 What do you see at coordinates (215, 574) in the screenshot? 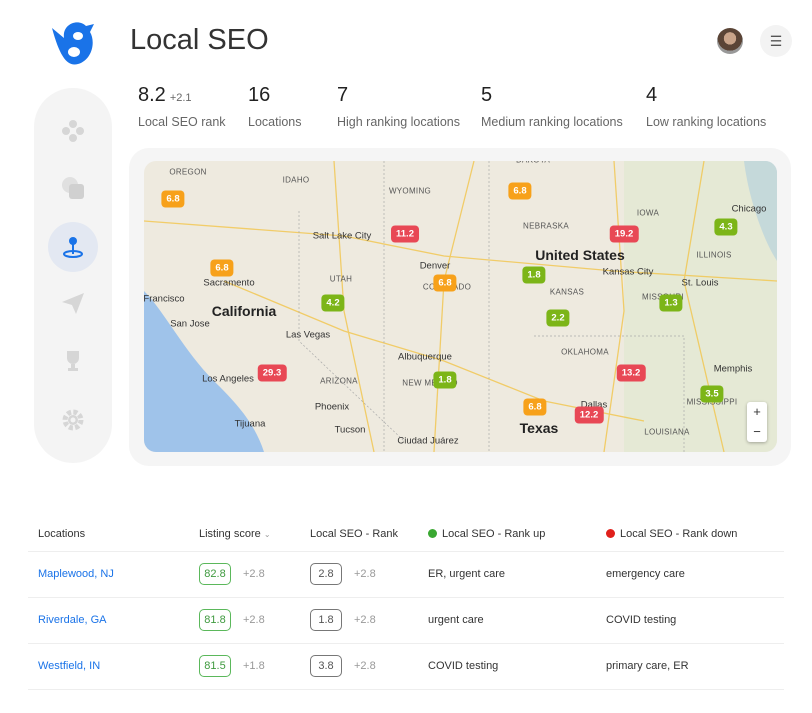
I see `listing-score-badge: 82.8` at bounding box center [215, 574].